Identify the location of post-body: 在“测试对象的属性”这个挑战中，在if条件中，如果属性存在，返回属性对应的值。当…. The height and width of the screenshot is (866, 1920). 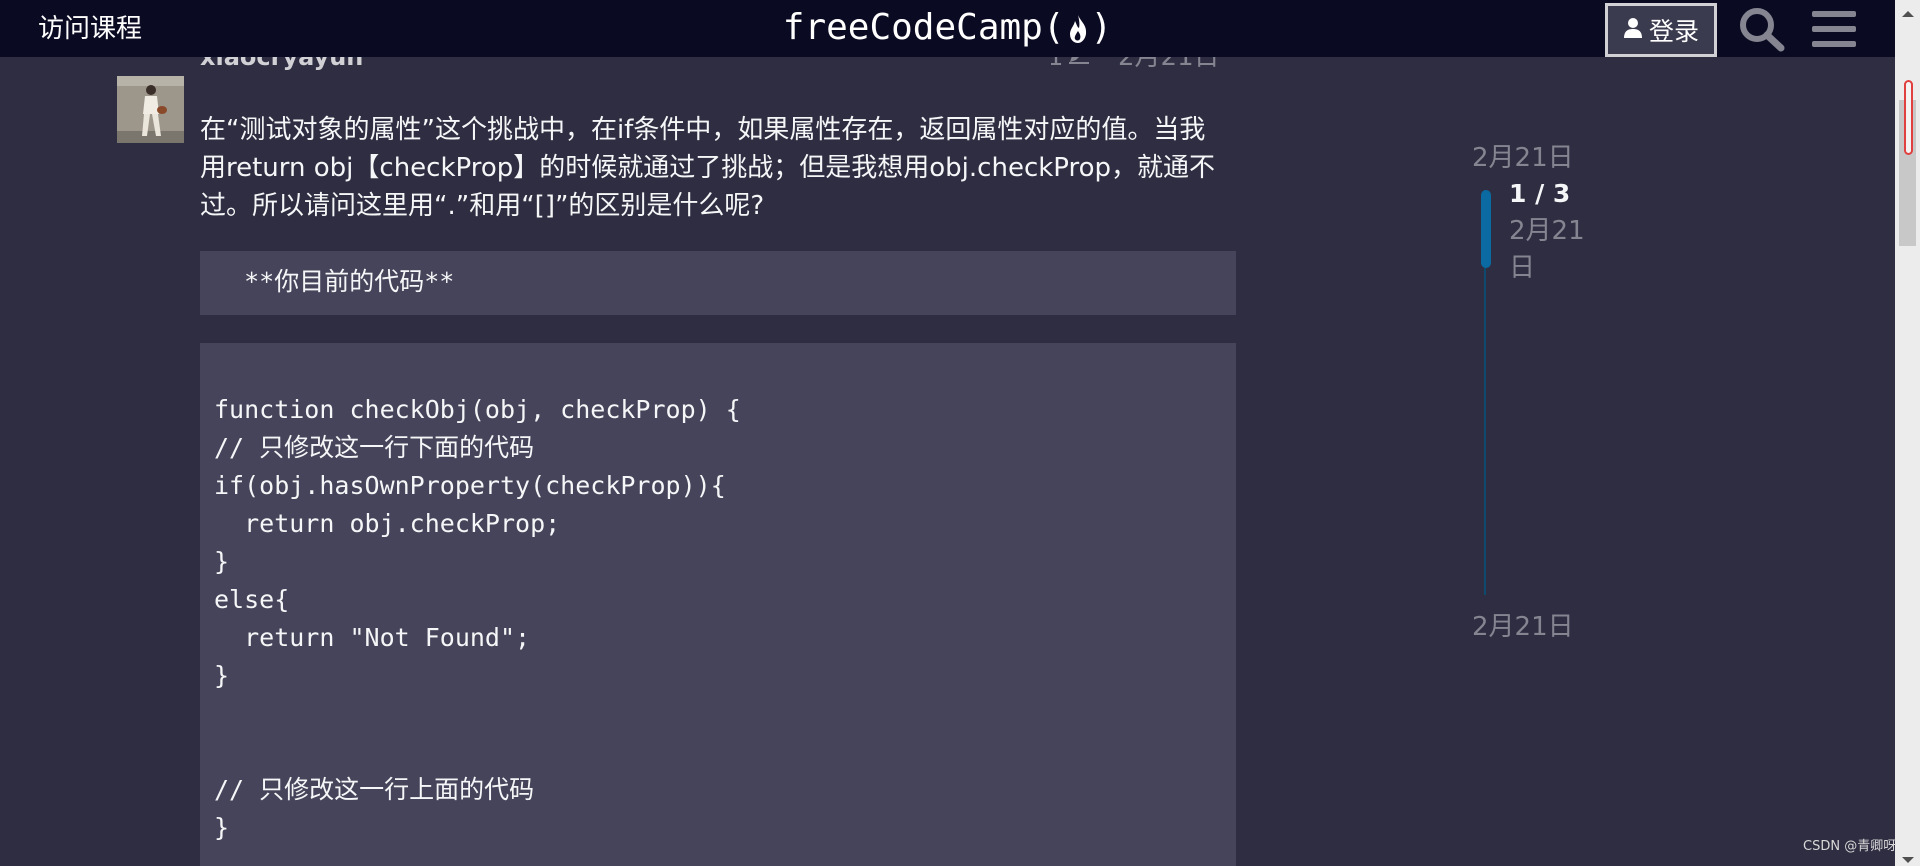
(720, 168).